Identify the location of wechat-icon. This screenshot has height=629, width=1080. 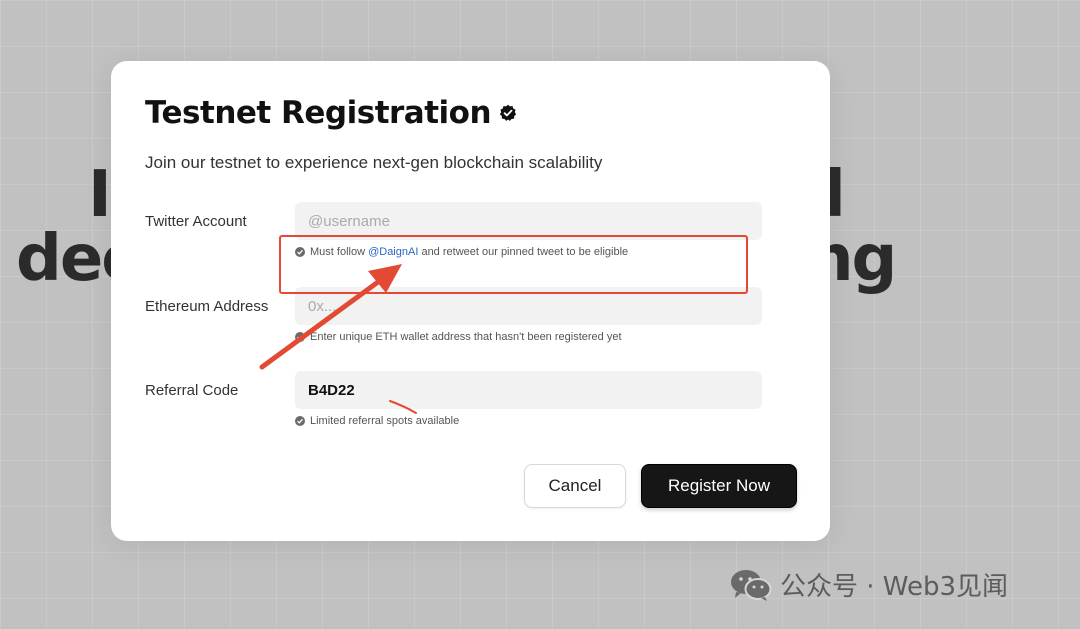
(751, 585).